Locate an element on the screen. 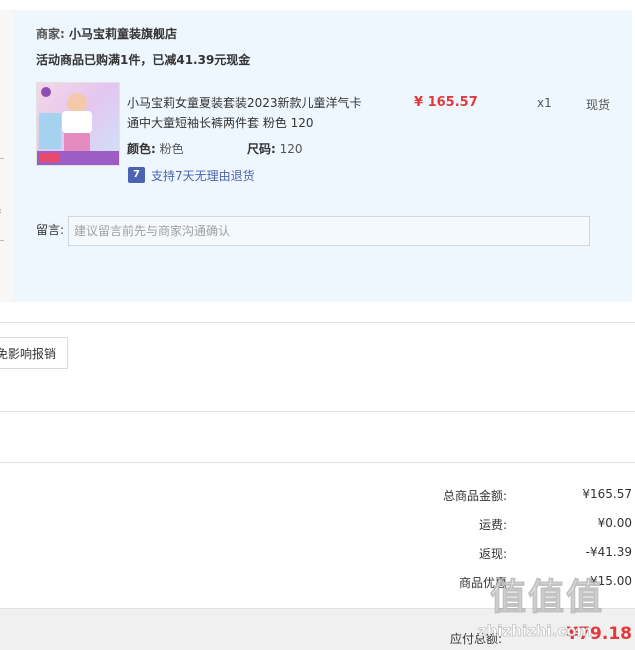  merchant-name: 小马宝莉童装旗舰店 is located at coordinates (123, 34).